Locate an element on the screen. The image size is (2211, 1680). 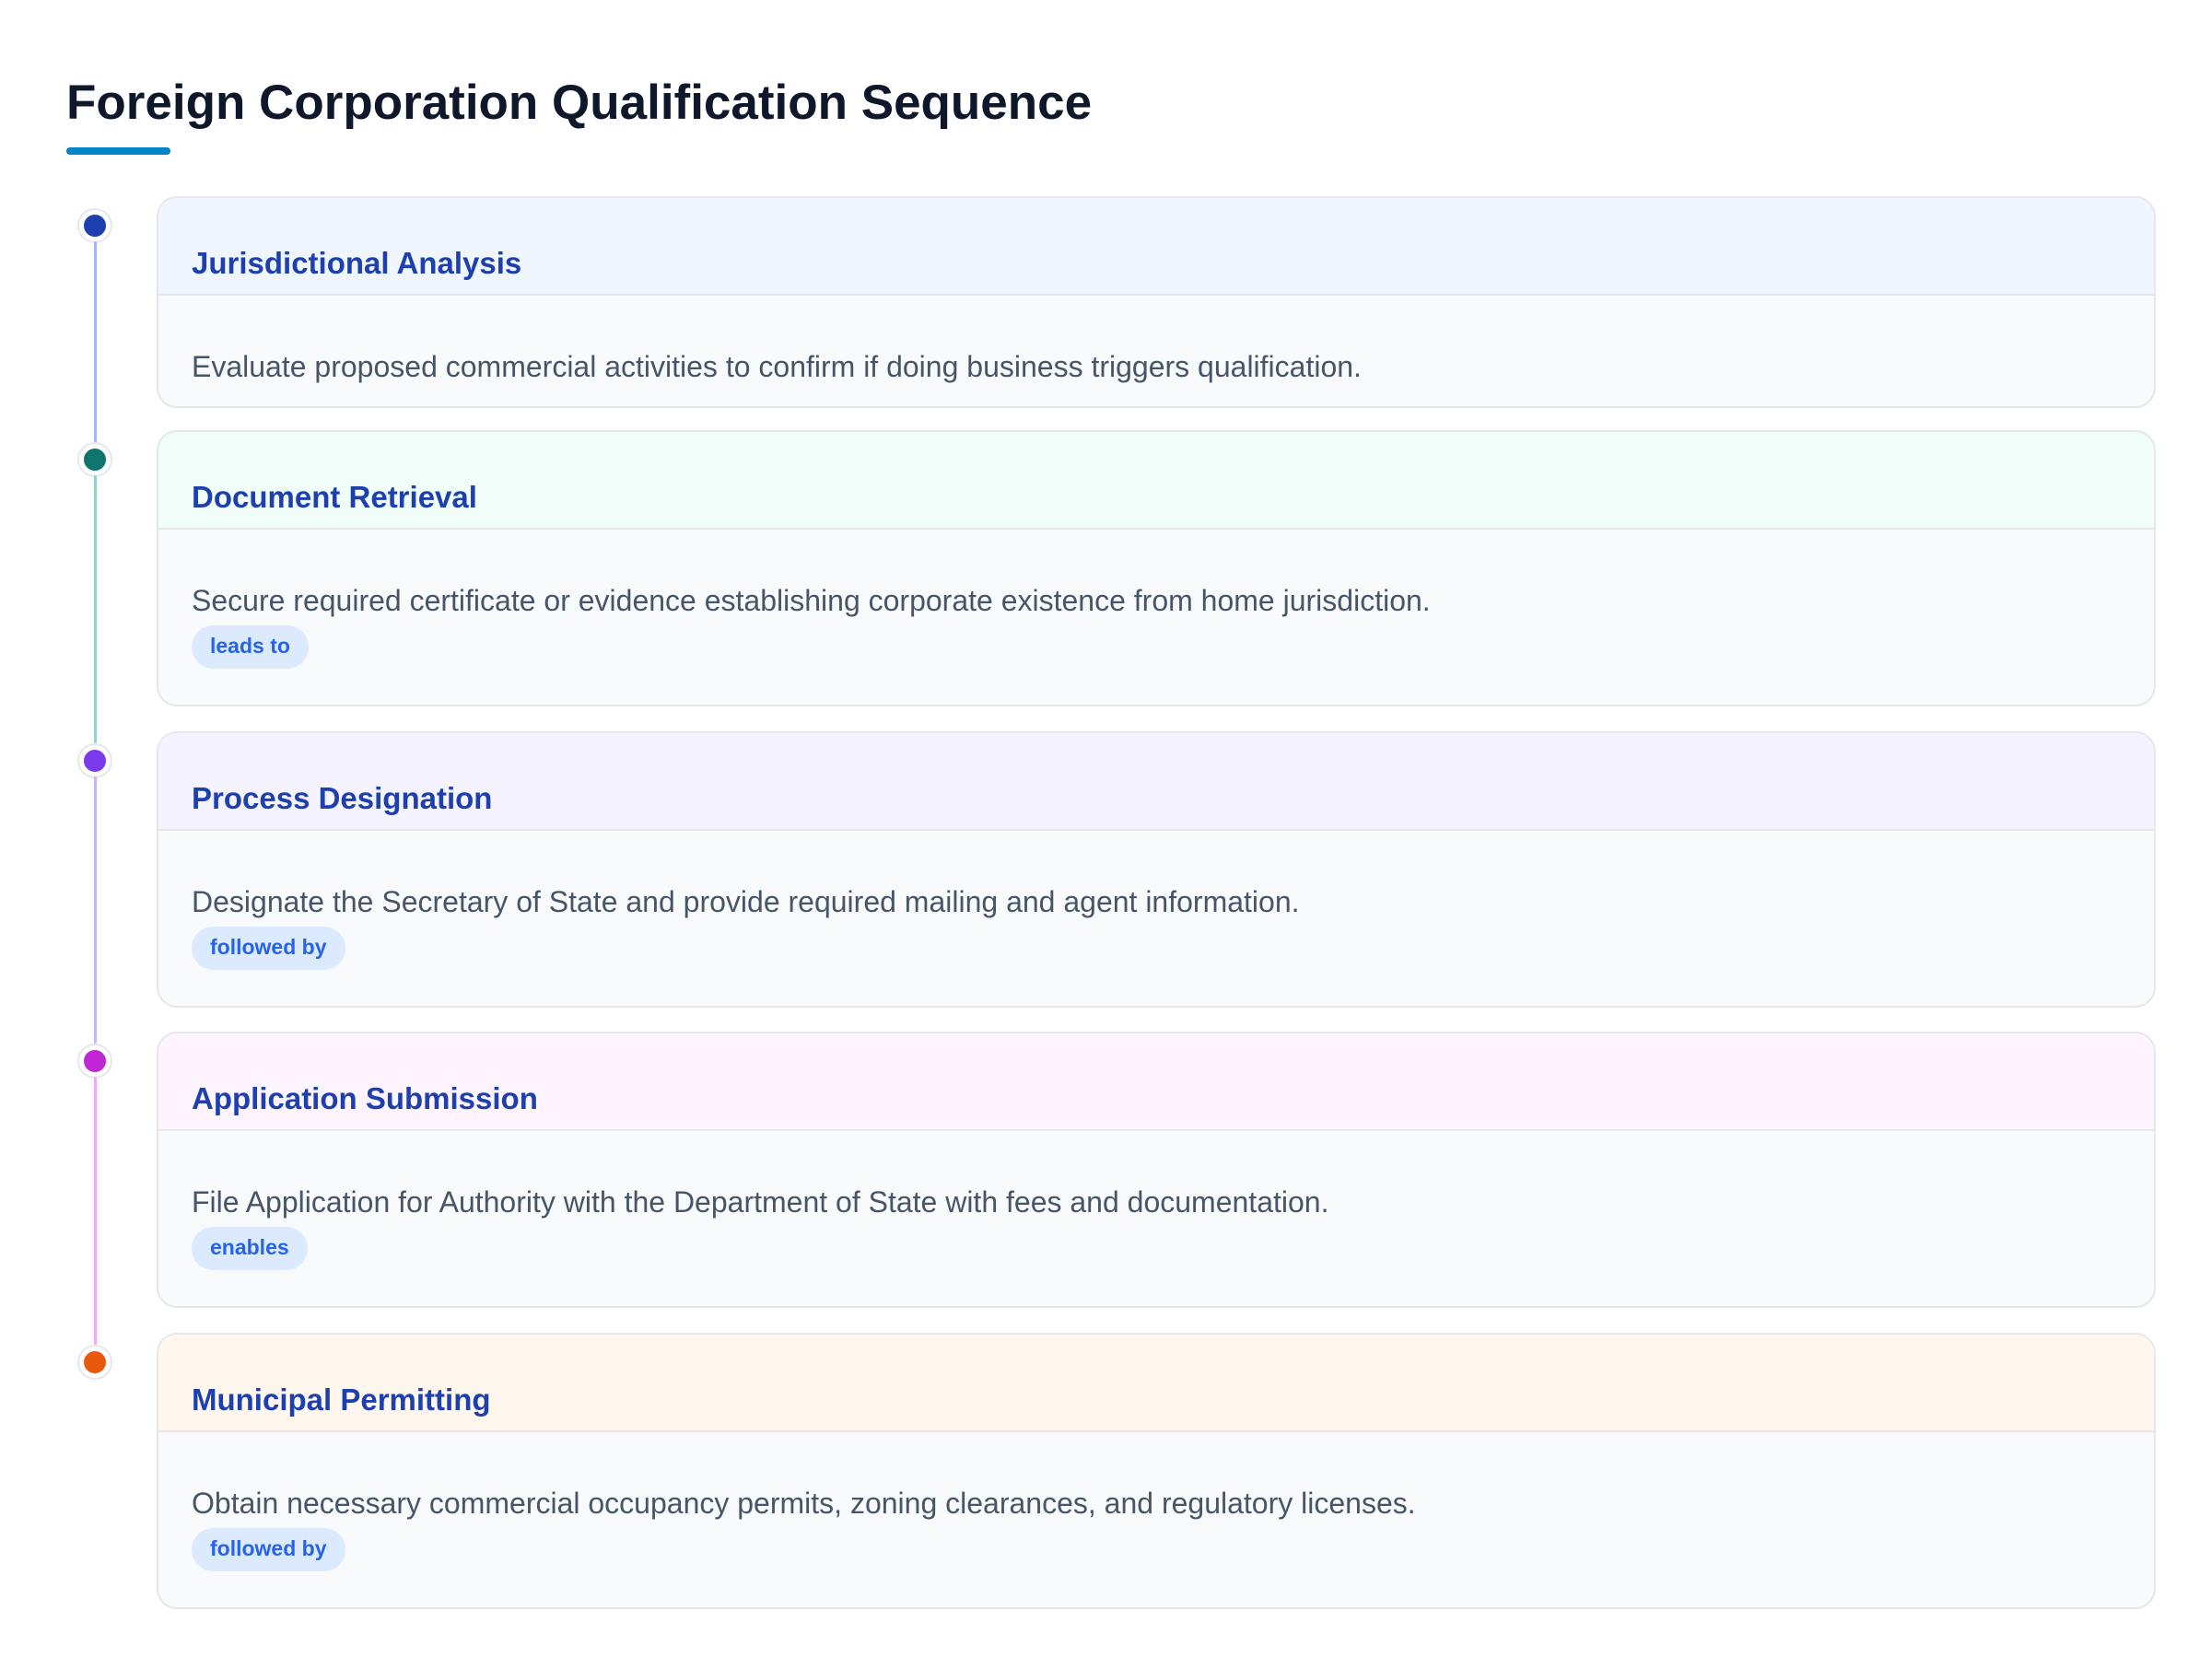
title-underline is located at coordinates (118, 151).